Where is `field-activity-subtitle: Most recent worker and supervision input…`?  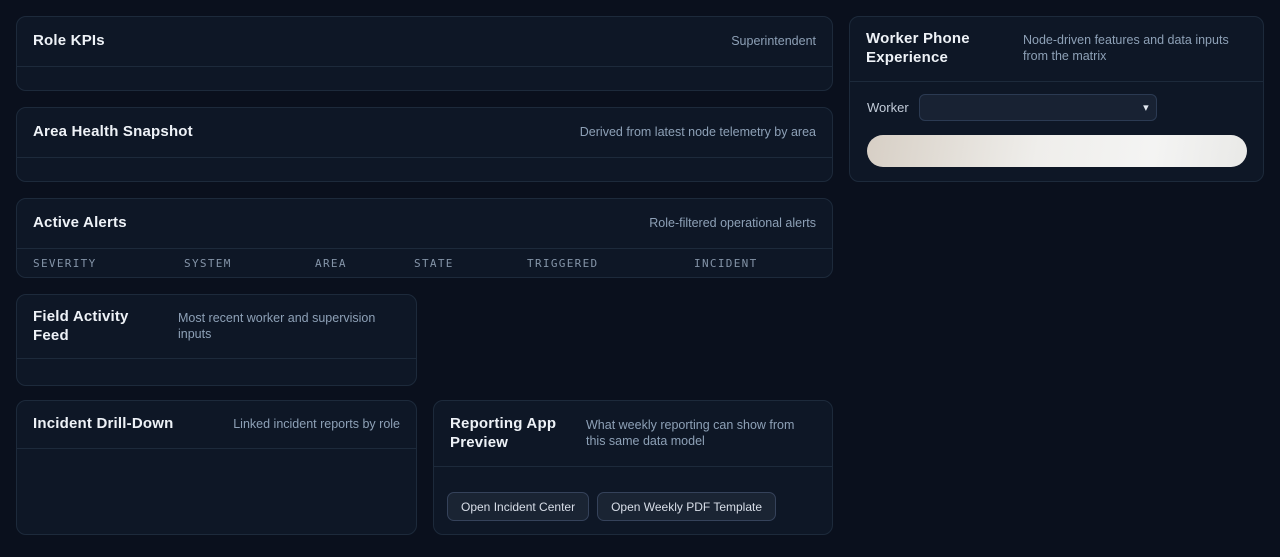
field-activity-subtitle: Most recent worker and supervision input… is located at coordinates (277, 325).